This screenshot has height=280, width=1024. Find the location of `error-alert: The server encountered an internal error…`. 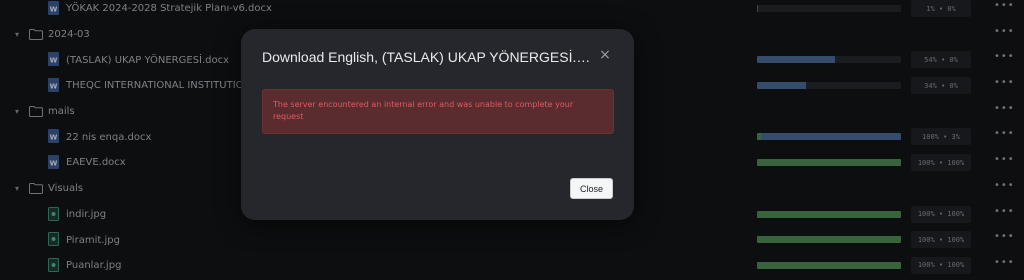

error-alert: The server encountered an internal error… is located at coordinates (438, 111).